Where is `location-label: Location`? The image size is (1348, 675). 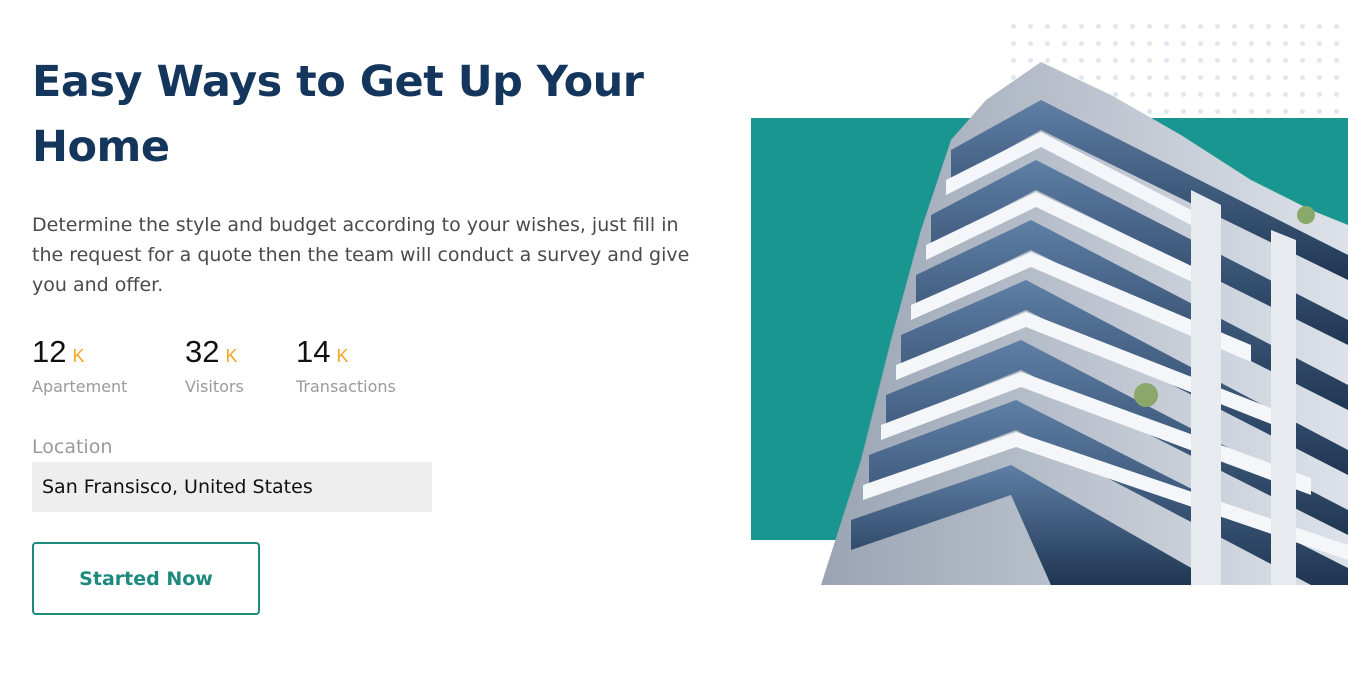 location-label: Location is located at coordinates (72, 447).